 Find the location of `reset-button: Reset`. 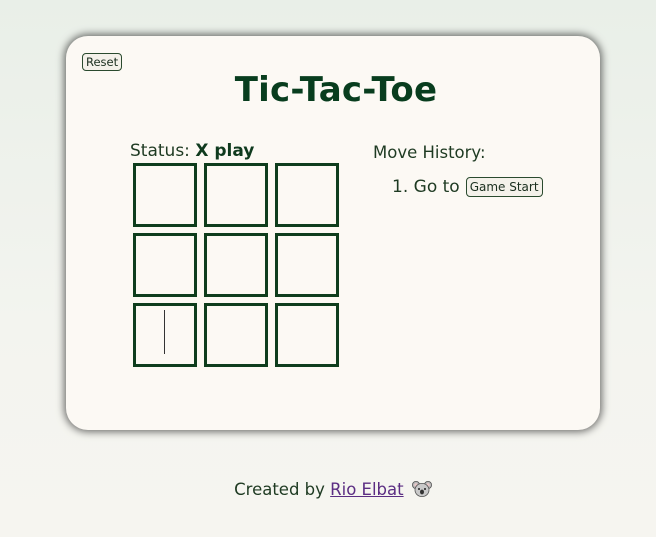

reset-button: Reset is located at coordinates (102, 62).